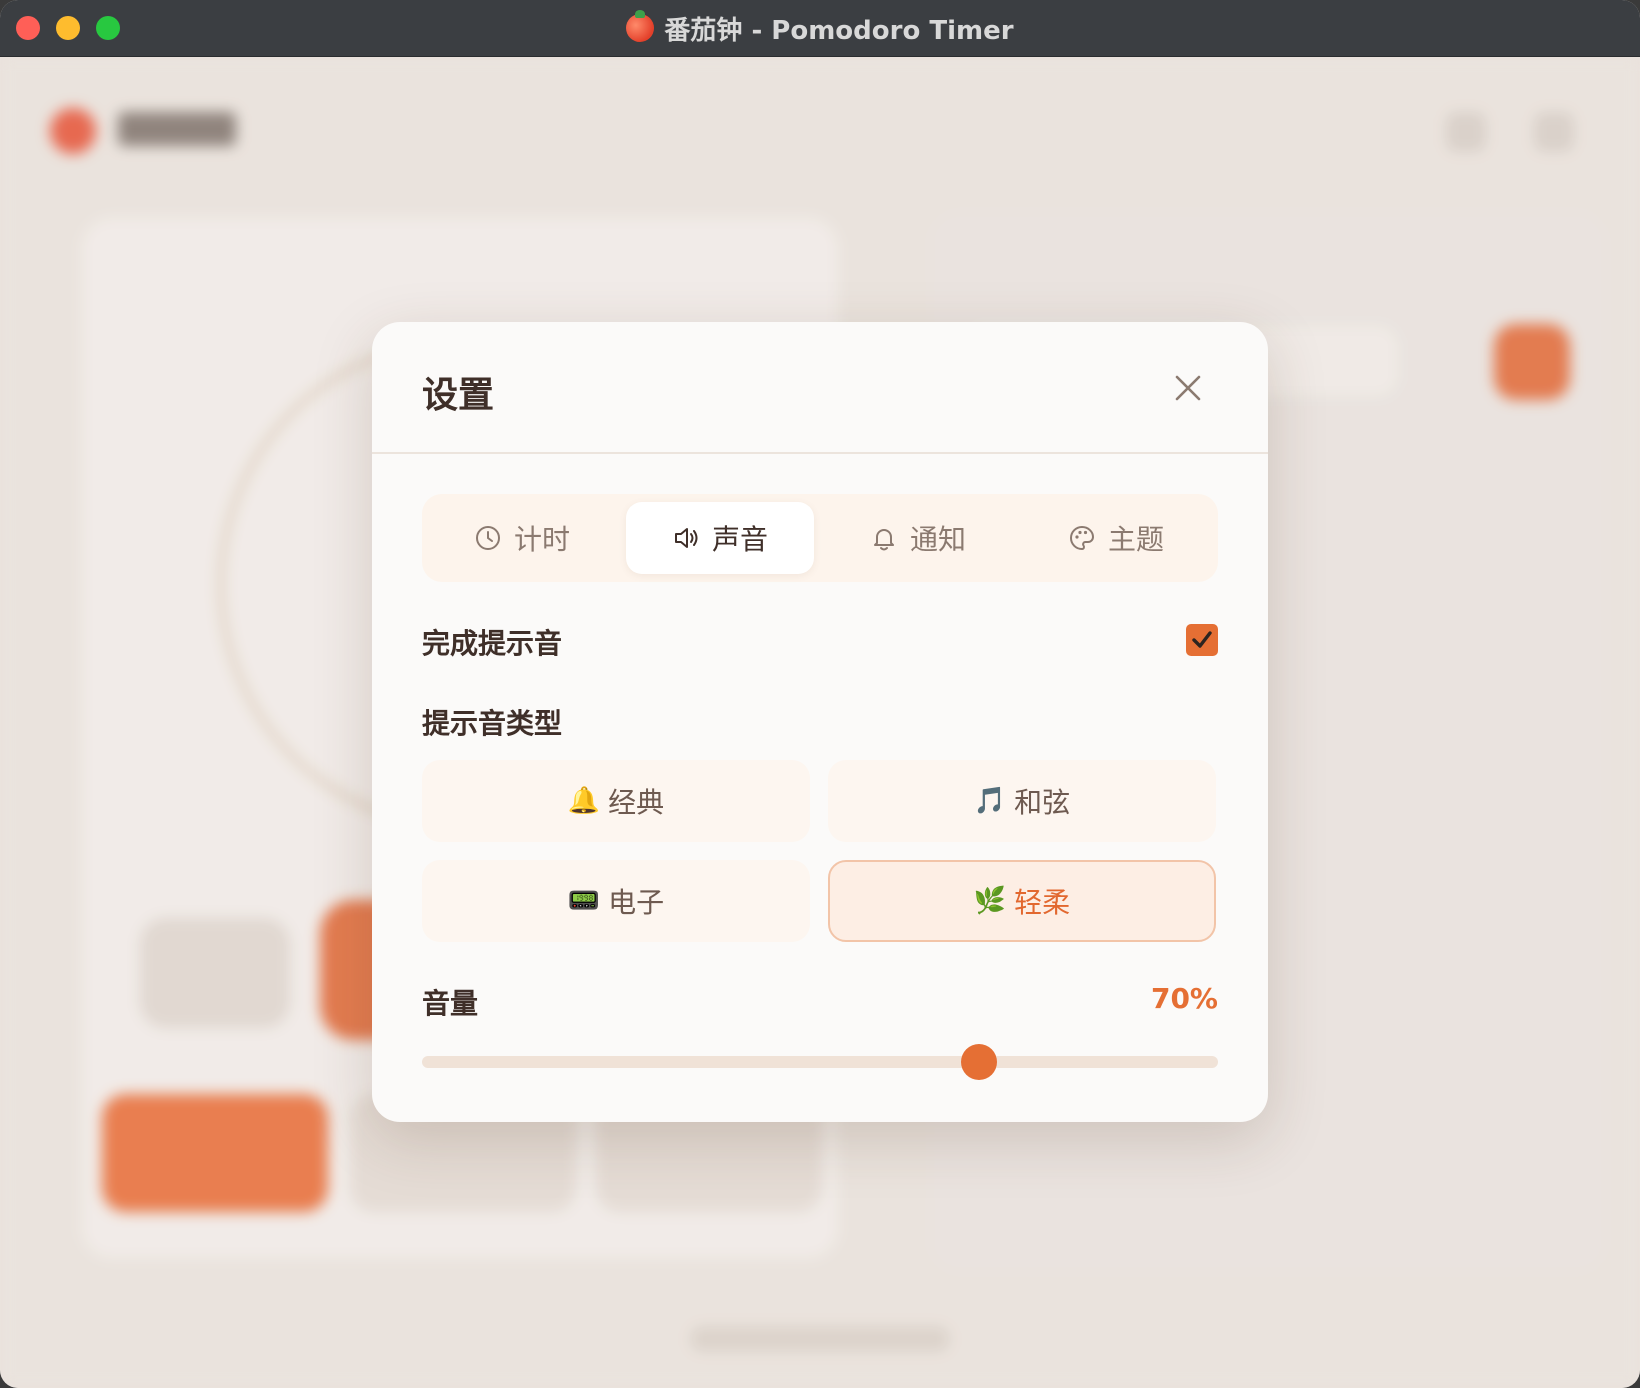  Describe the element at coordinates (450, 1003) in the screenshot. I see `volume-label: 音量` at that location.